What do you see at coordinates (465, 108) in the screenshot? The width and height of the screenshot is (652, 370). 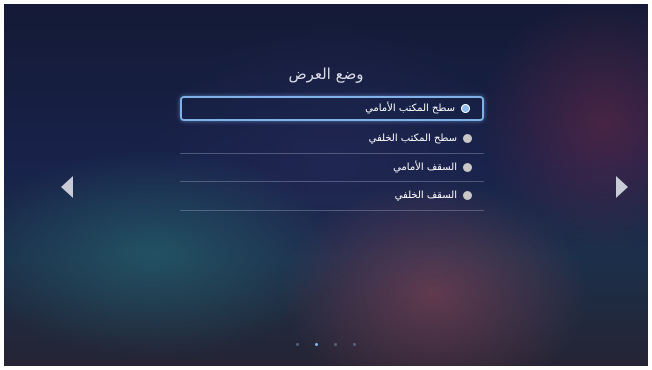 I see `radio-selected-icon` at bounding box center [465, 108].